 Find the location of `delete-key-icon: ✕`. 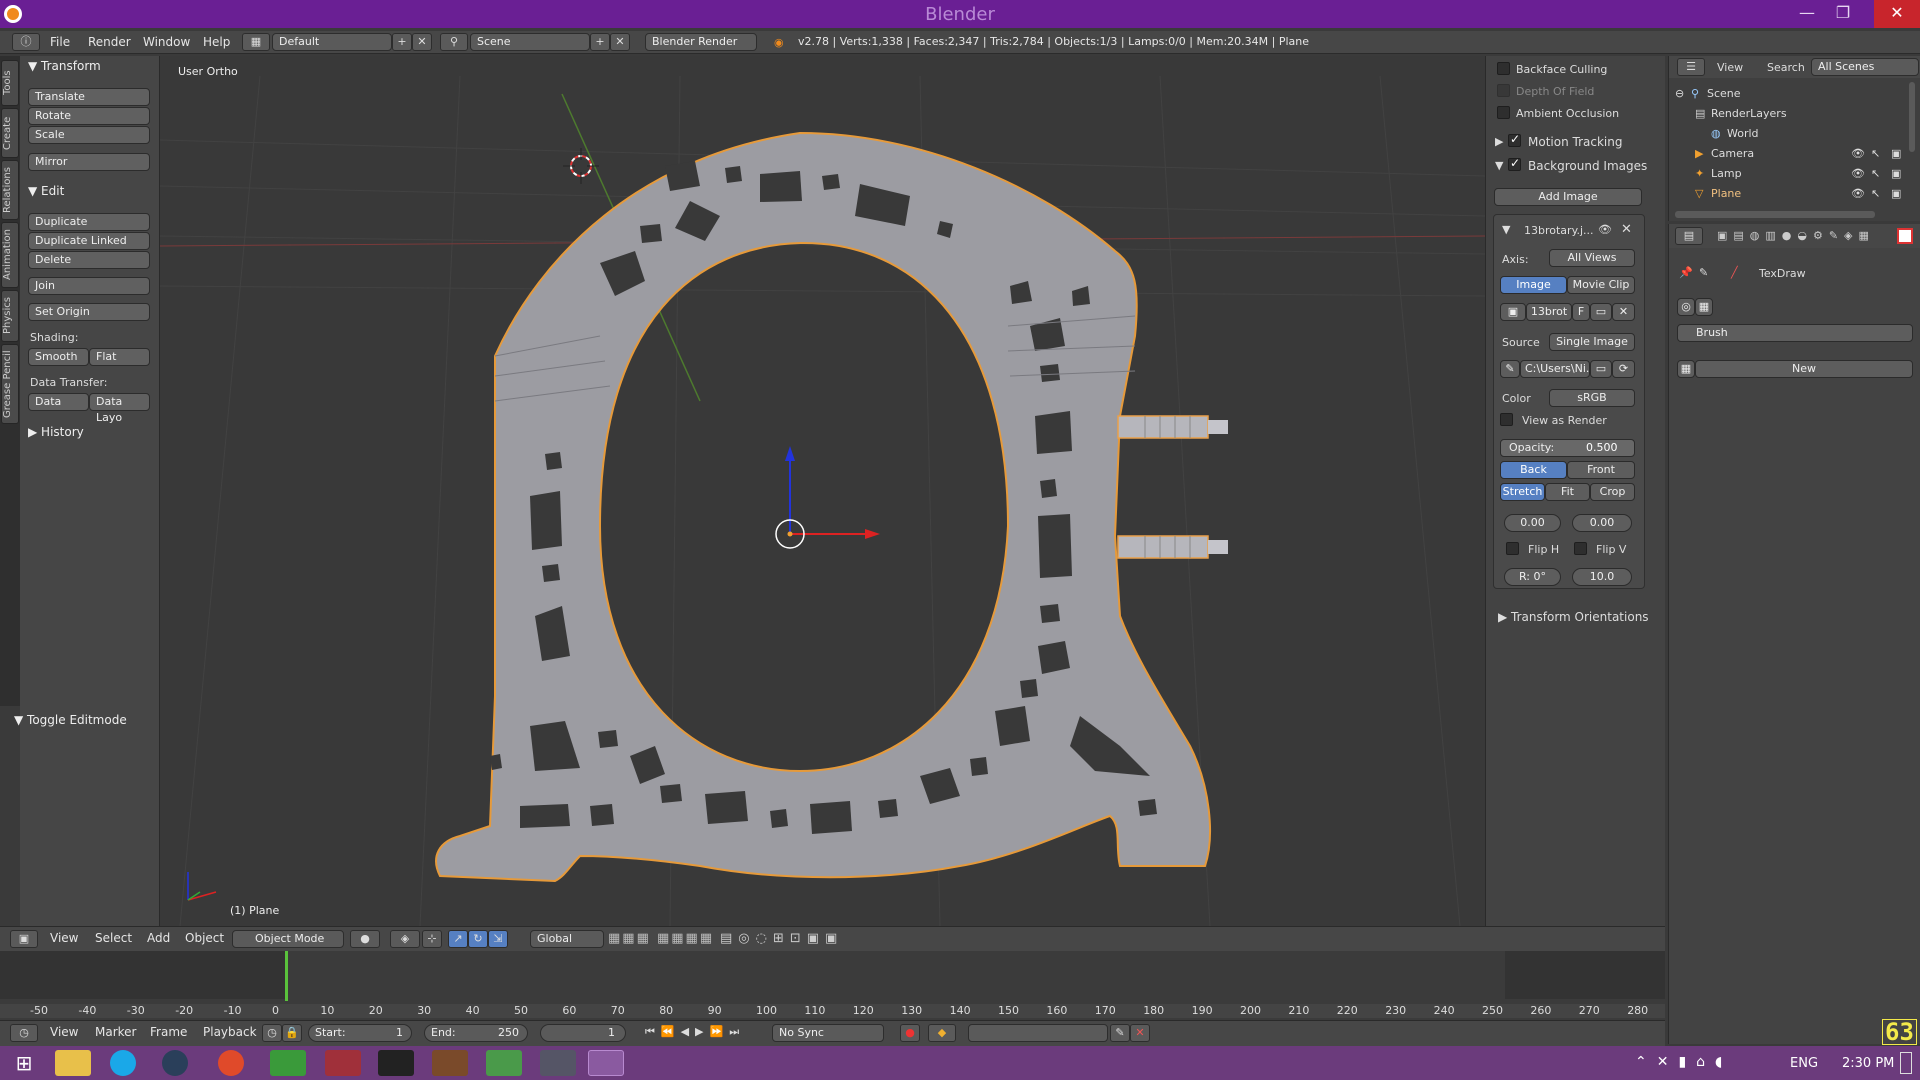

delete-key-icon: ✕ is located at coordinates (1140, 1033).